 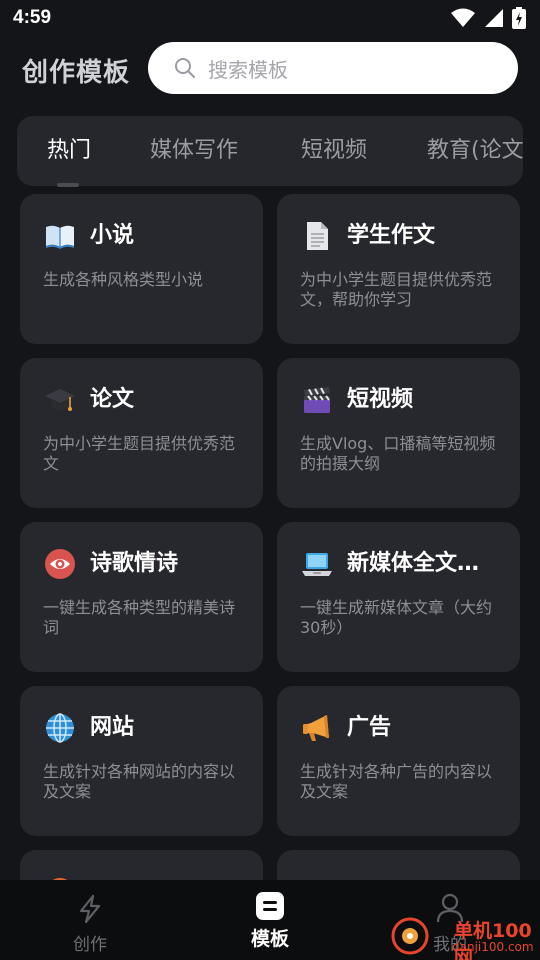 What do you see at coordinates (60, 728) in the screenshot?
I see `globe-icon` at bounding box center [60, 728].